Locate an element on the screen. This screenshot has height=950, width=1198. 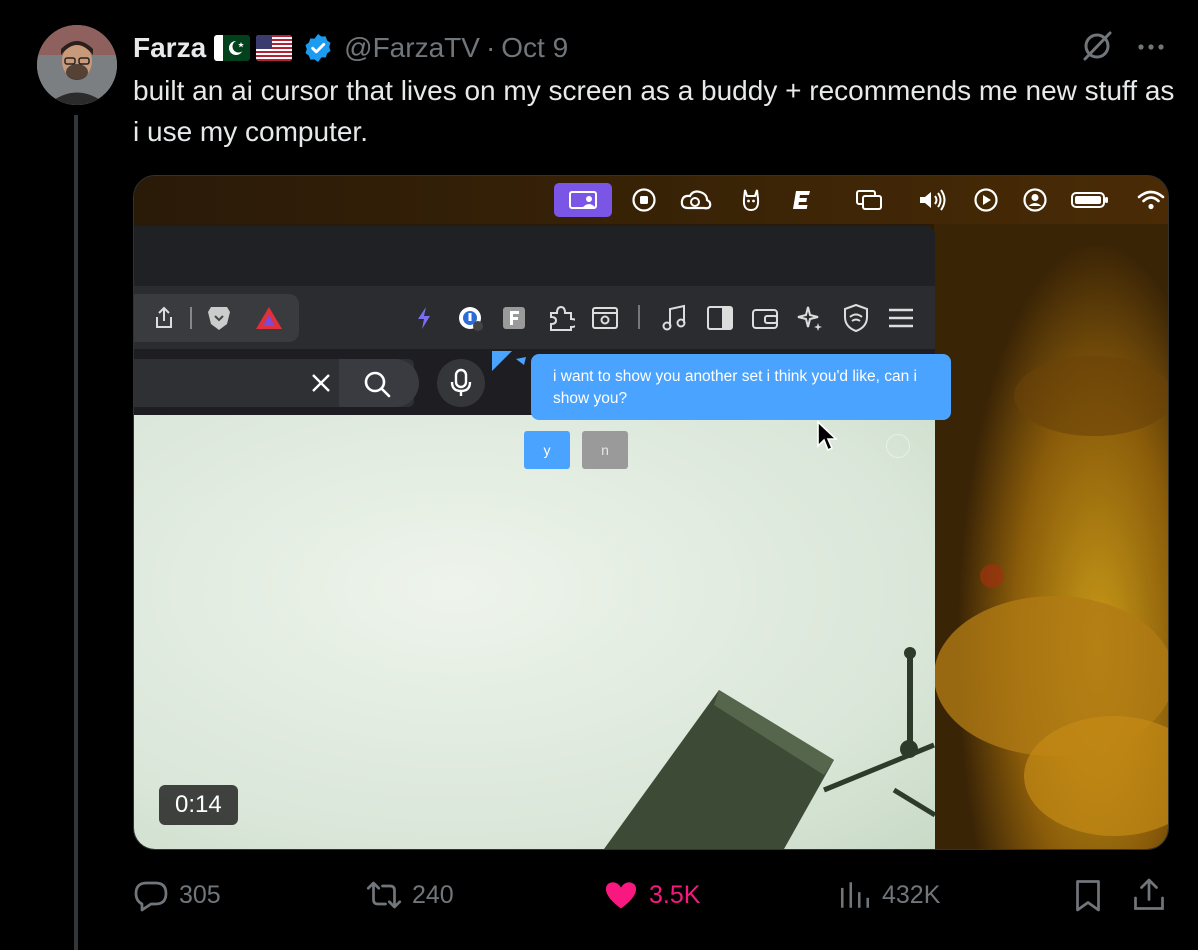
triangle-alert-icon is located at coordinates (269, 320).